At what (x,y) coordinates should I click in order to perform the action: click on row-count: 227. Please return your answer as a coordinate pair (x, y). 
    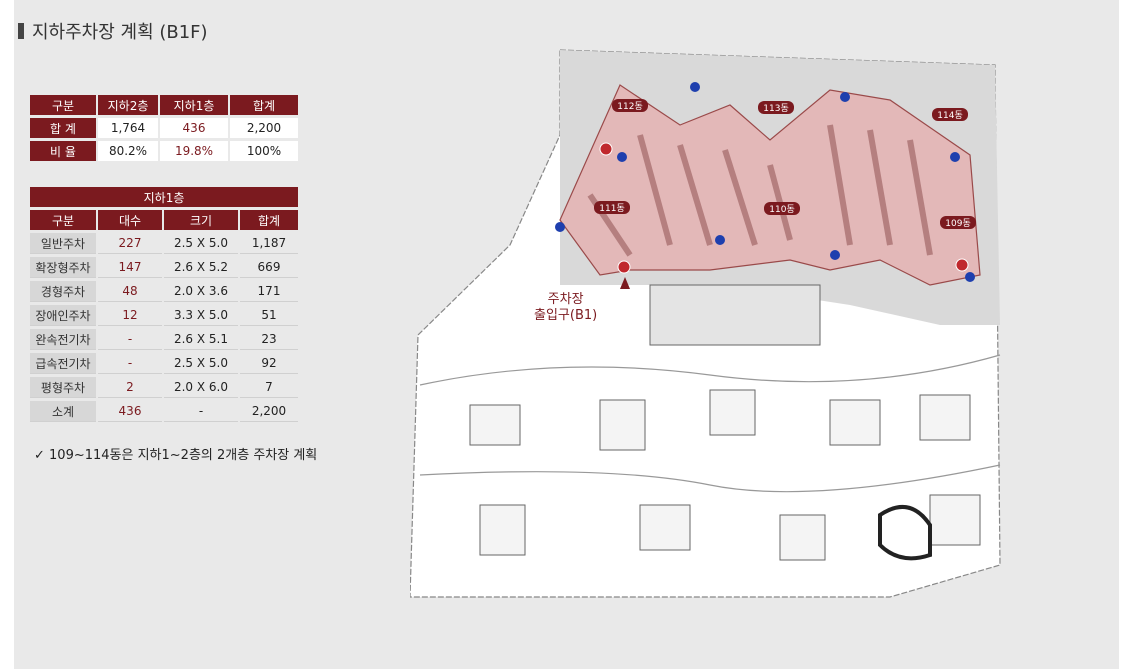
    Looking at the image, I should click on (130, 243).